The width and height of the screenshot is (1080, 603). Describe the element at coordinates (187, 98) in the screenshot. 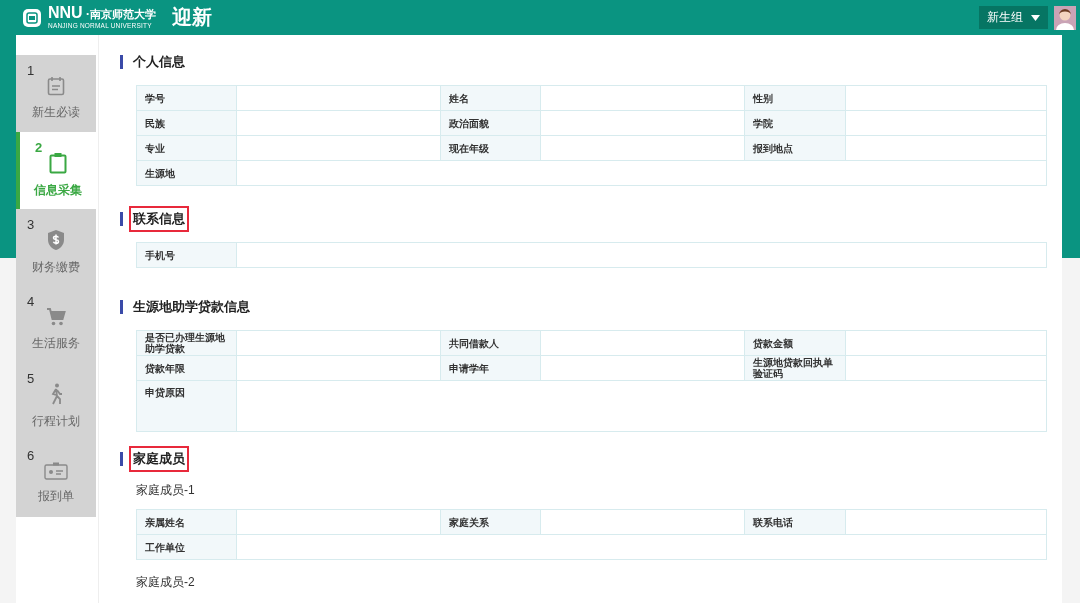

I see `field-label: 学号` at that location.